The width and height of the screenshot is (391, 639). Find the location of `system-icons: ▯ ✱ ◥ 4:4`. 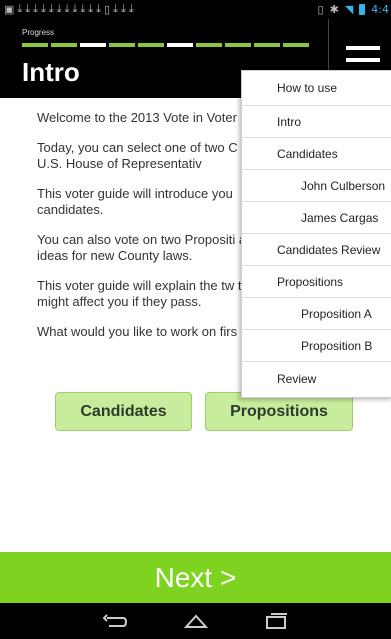

system-icons: ▯ ✱ ◥ 4:4 is located at coordinates (353, 9).